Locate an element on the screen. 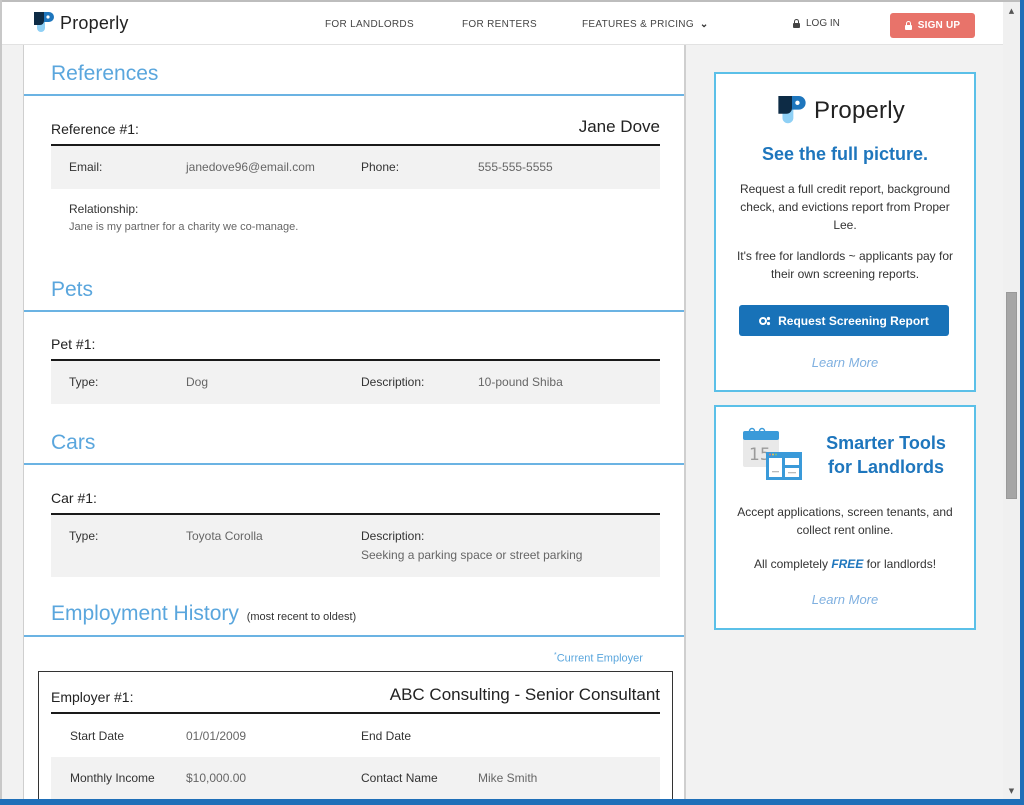 The image size is (1024, 805). vertical-scrollbar: ▲ ▼ is located at coordinates (1011, 400).